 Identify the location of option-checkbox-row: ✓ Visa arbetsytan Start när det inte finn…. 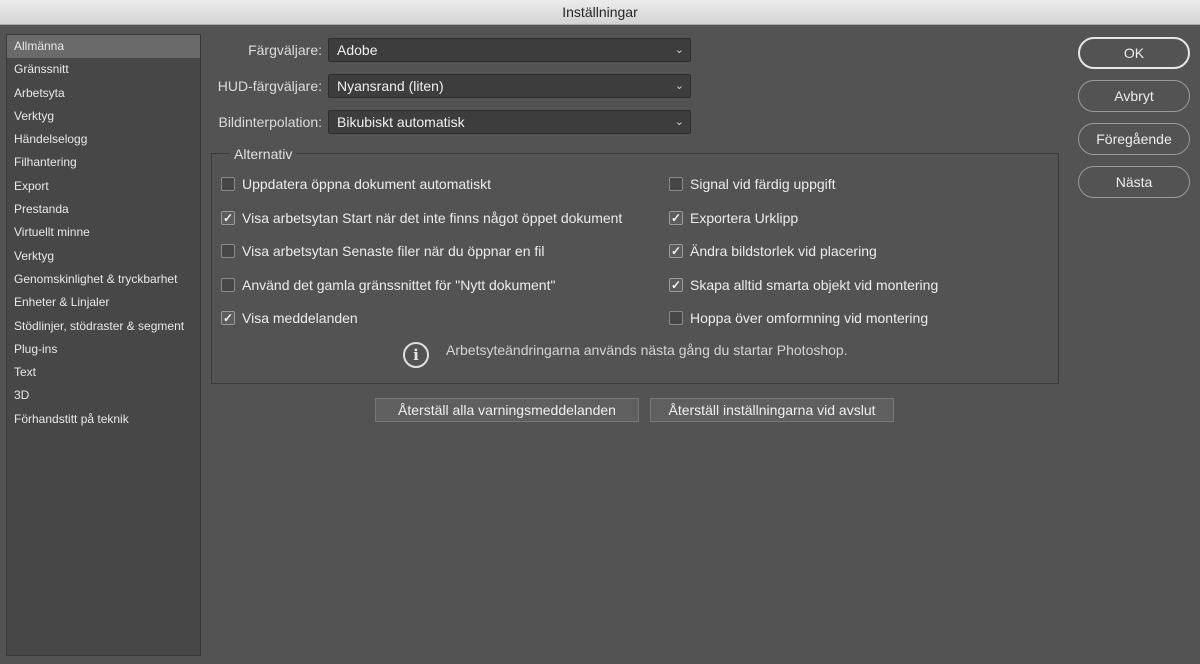
(421, 218).